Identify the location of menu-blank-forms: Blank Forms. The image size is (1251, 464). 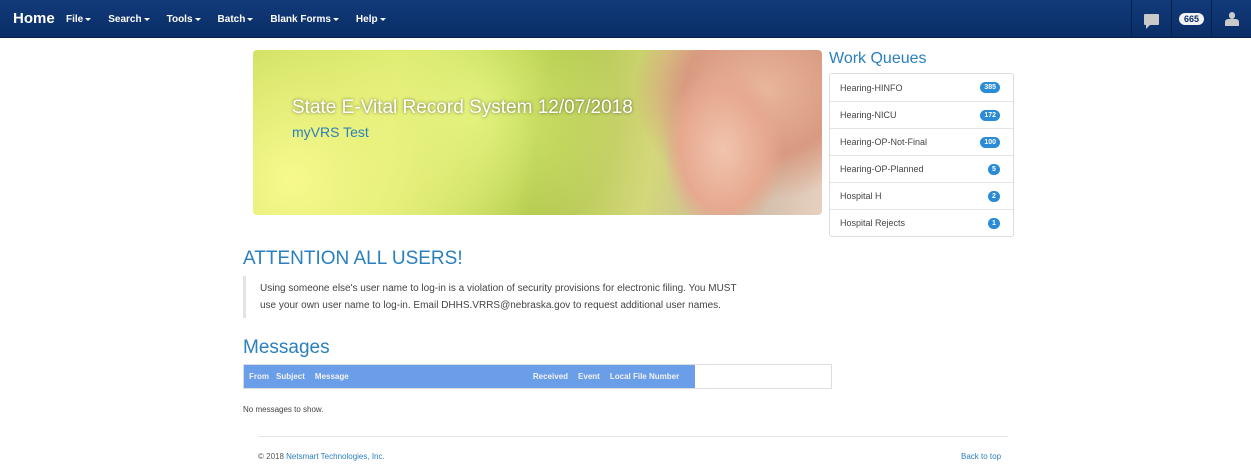
(304, 19).